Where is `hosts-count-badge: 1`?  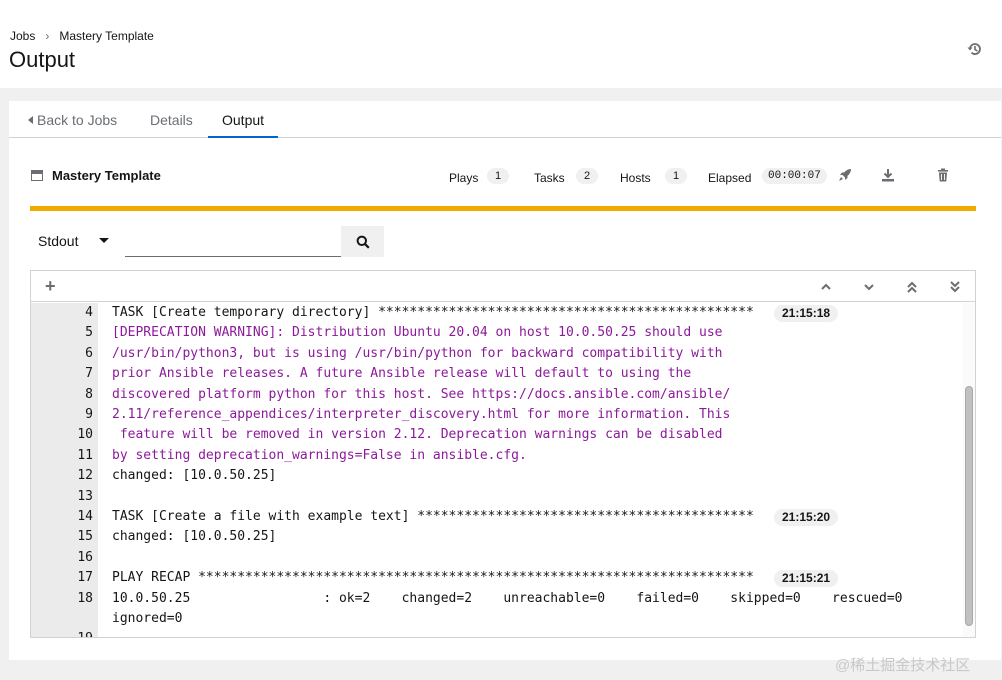
hosts-count-badge: 1 is located at coordinates (676, 176).